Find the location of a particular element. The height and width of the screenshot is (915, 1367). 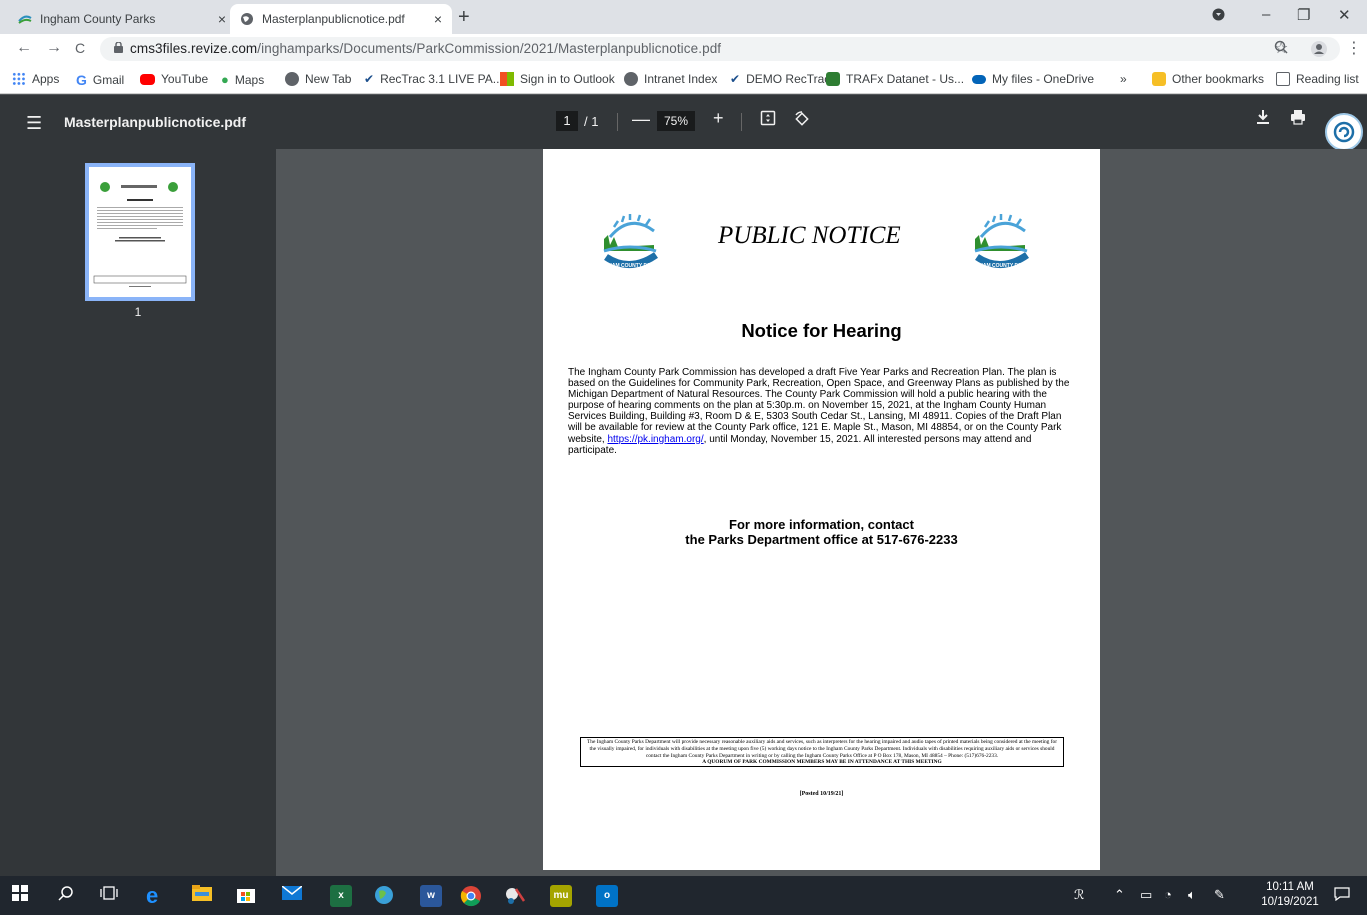

microsoft-logo-icon is located at coordinates (507, 79).